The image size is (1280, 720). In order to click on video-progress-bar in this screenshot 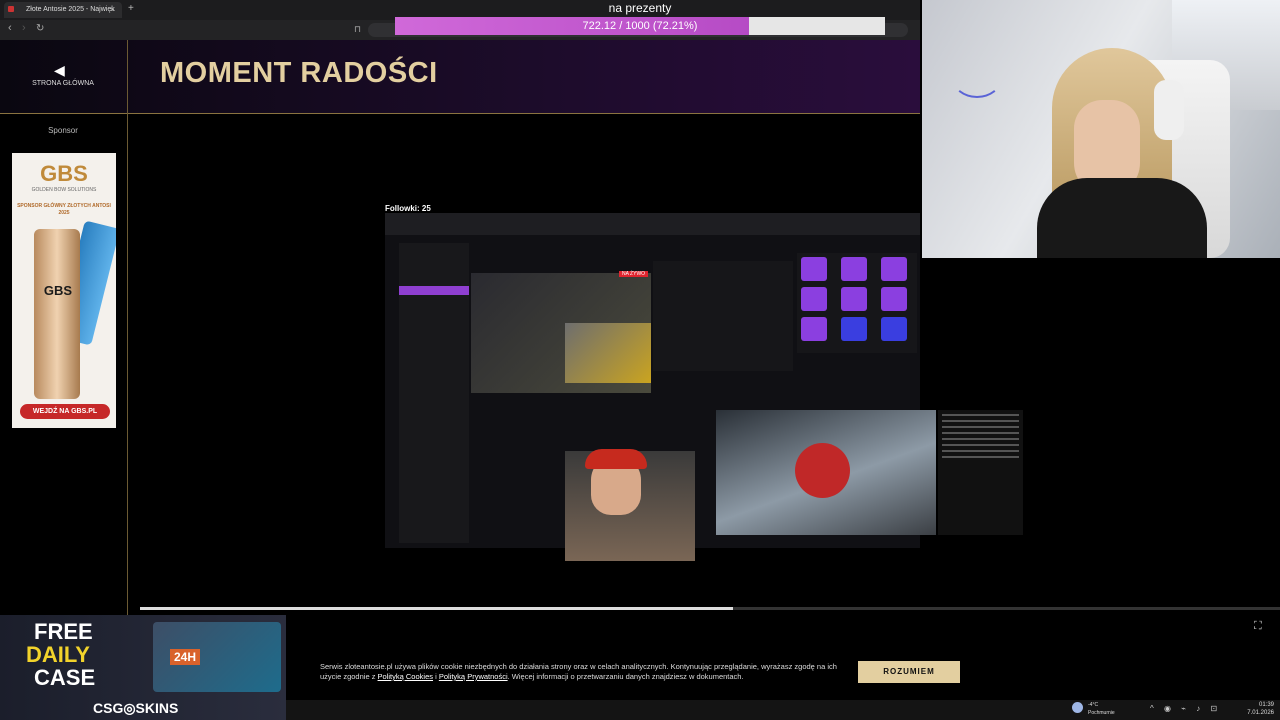, I will do `click(710, 608)`.